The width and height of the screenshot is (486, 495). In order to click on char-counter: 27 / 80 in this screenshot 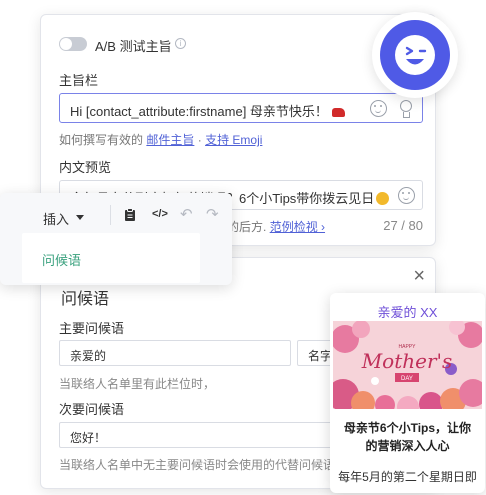, I will do `click(403, 225)`.